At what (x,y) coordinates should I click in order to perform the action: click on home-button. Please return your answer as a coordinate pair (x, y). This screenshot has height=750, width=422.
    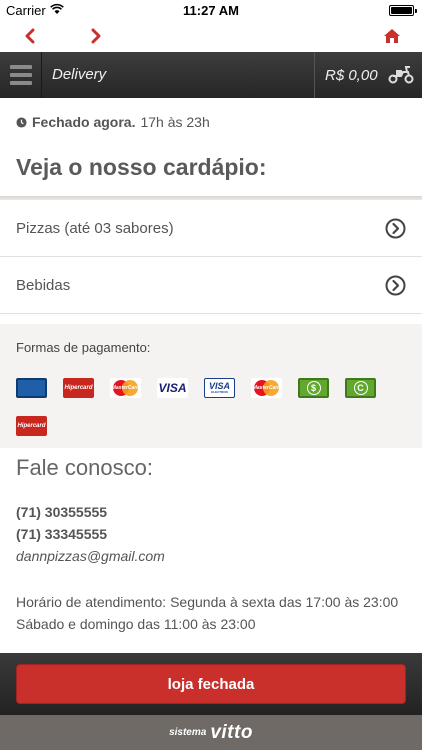
    Looking at the image, I should click on (392, 36).